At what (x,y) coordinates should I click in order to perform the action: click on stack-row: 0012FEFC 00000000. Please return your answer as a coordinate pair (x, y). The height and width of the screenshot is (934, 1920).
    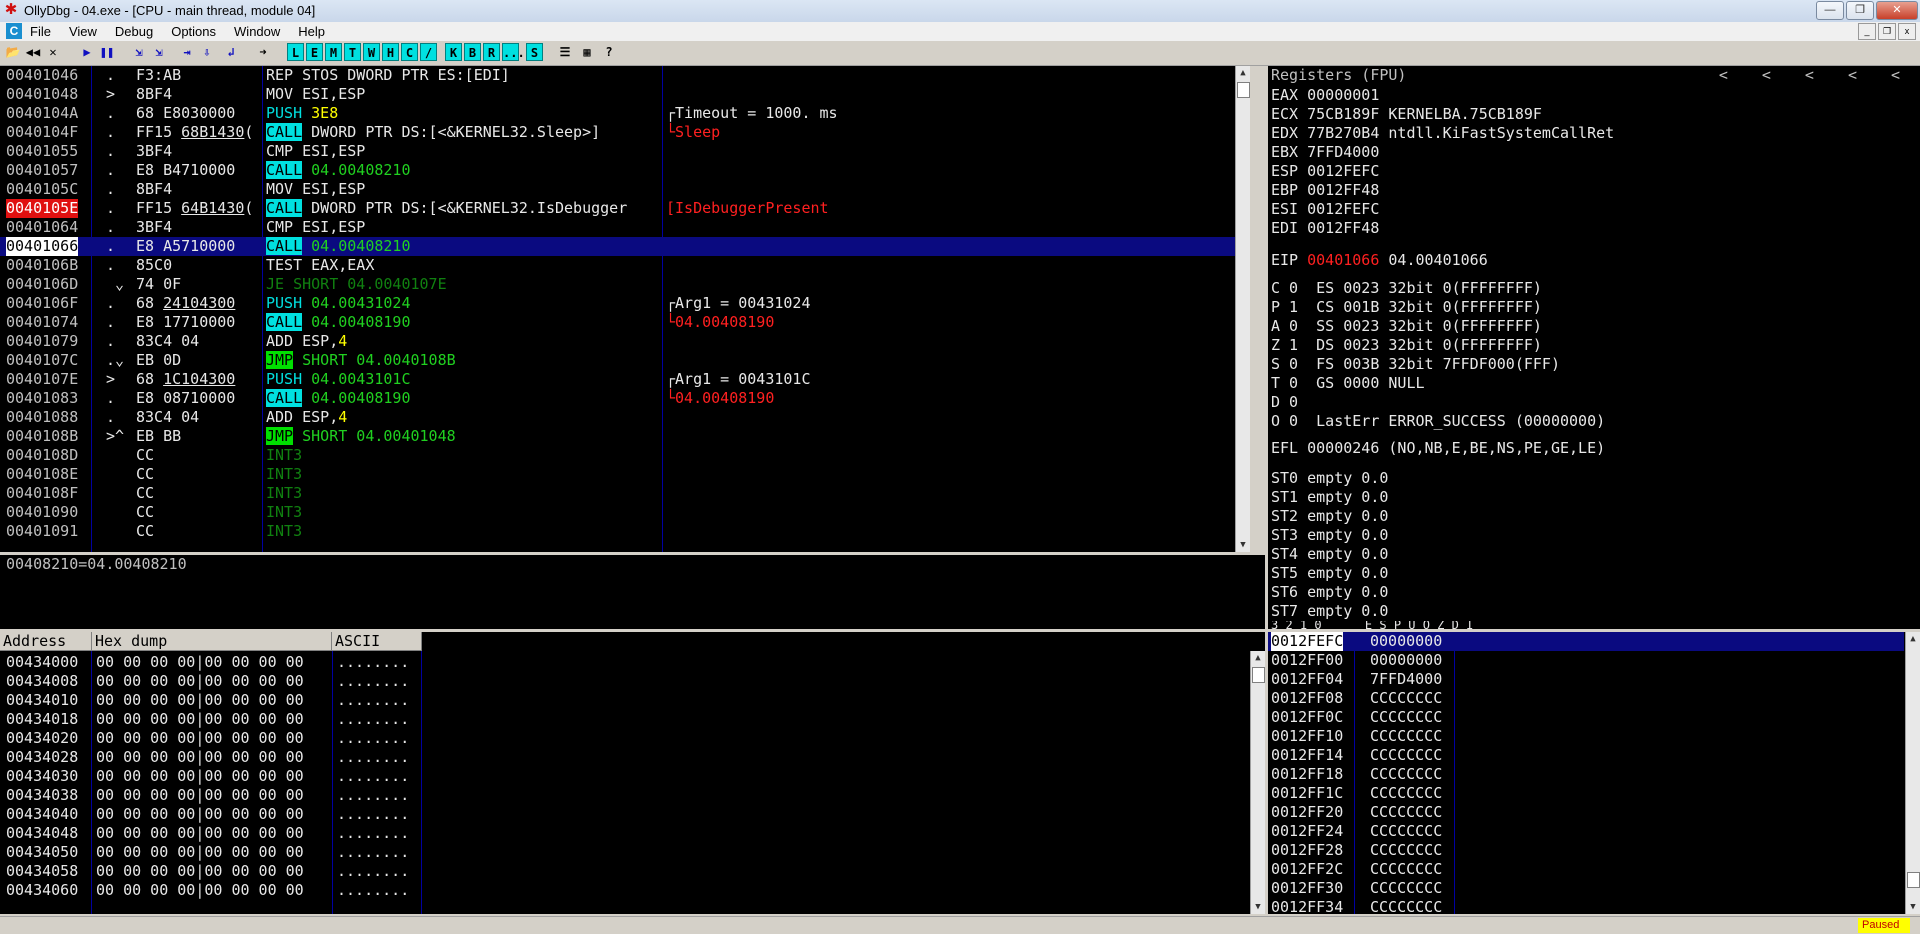
    Looking at the image, I should click on (1586, 641).